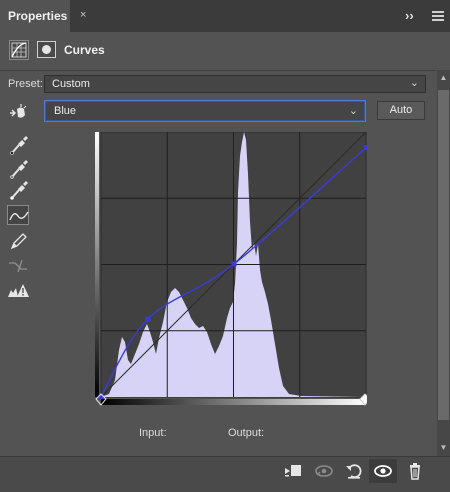  I want to click on curves-adjustment-icon, so click(19, 50).